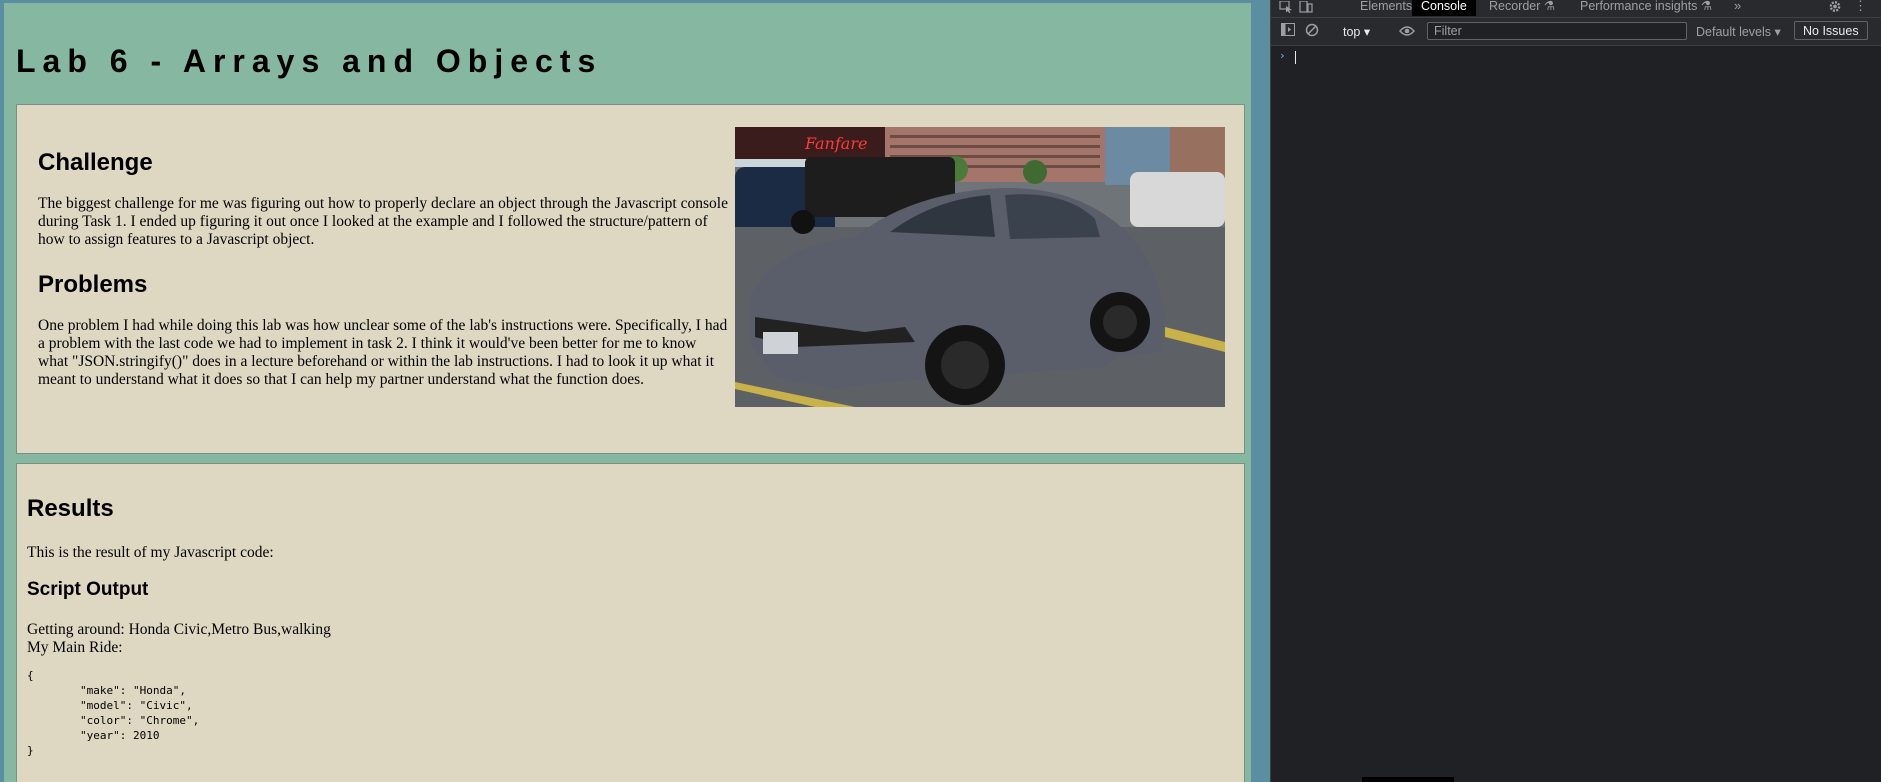 Image resolution: width=1881 pixels, height=782 pixels. What do you see at coordinates (1313, 30) in the screenshot?
I see `clear-console-icon` at bounding box center [1313, 30].